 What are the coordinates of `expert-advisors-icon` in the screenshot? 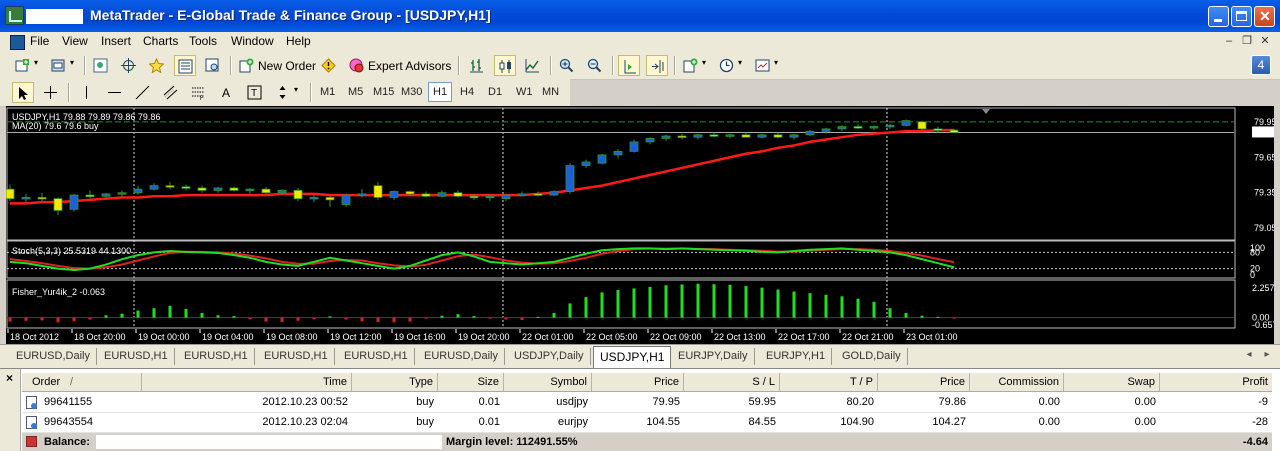 It's located at (356, 65).